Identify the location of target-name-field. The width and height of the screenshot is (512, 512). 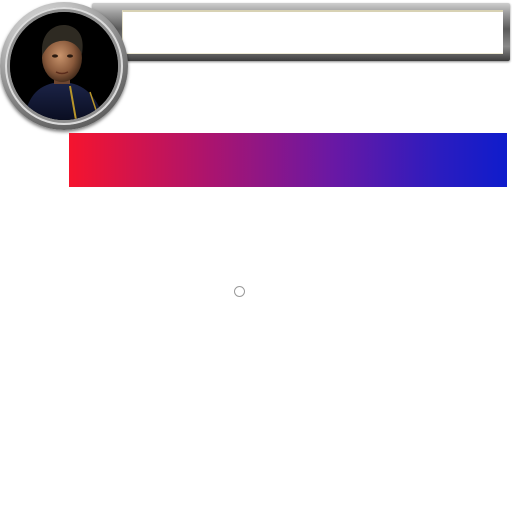
(312, 32).